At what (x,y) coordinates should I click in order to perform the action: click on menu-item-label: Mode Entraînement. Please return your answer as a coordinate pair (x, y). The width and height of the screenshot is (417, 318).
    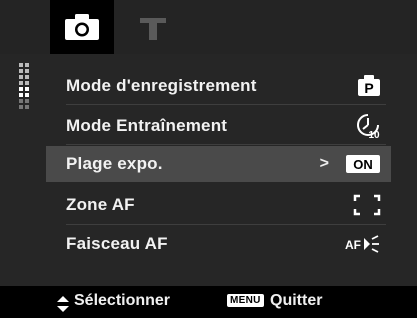
    Looking at the image, I should click on (147, 125).